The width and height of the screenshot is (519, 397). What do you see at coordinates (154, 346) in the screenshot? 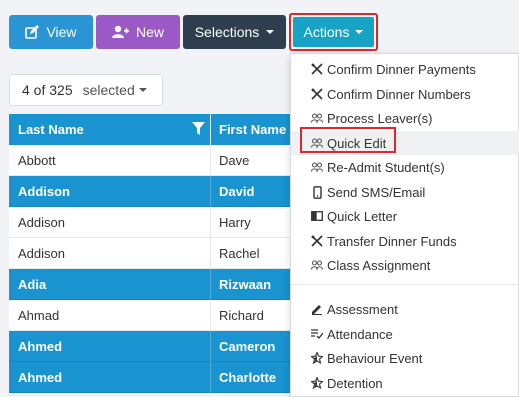
I see `table-row: Ahmed Cameron` at bounding box center [154, 346].